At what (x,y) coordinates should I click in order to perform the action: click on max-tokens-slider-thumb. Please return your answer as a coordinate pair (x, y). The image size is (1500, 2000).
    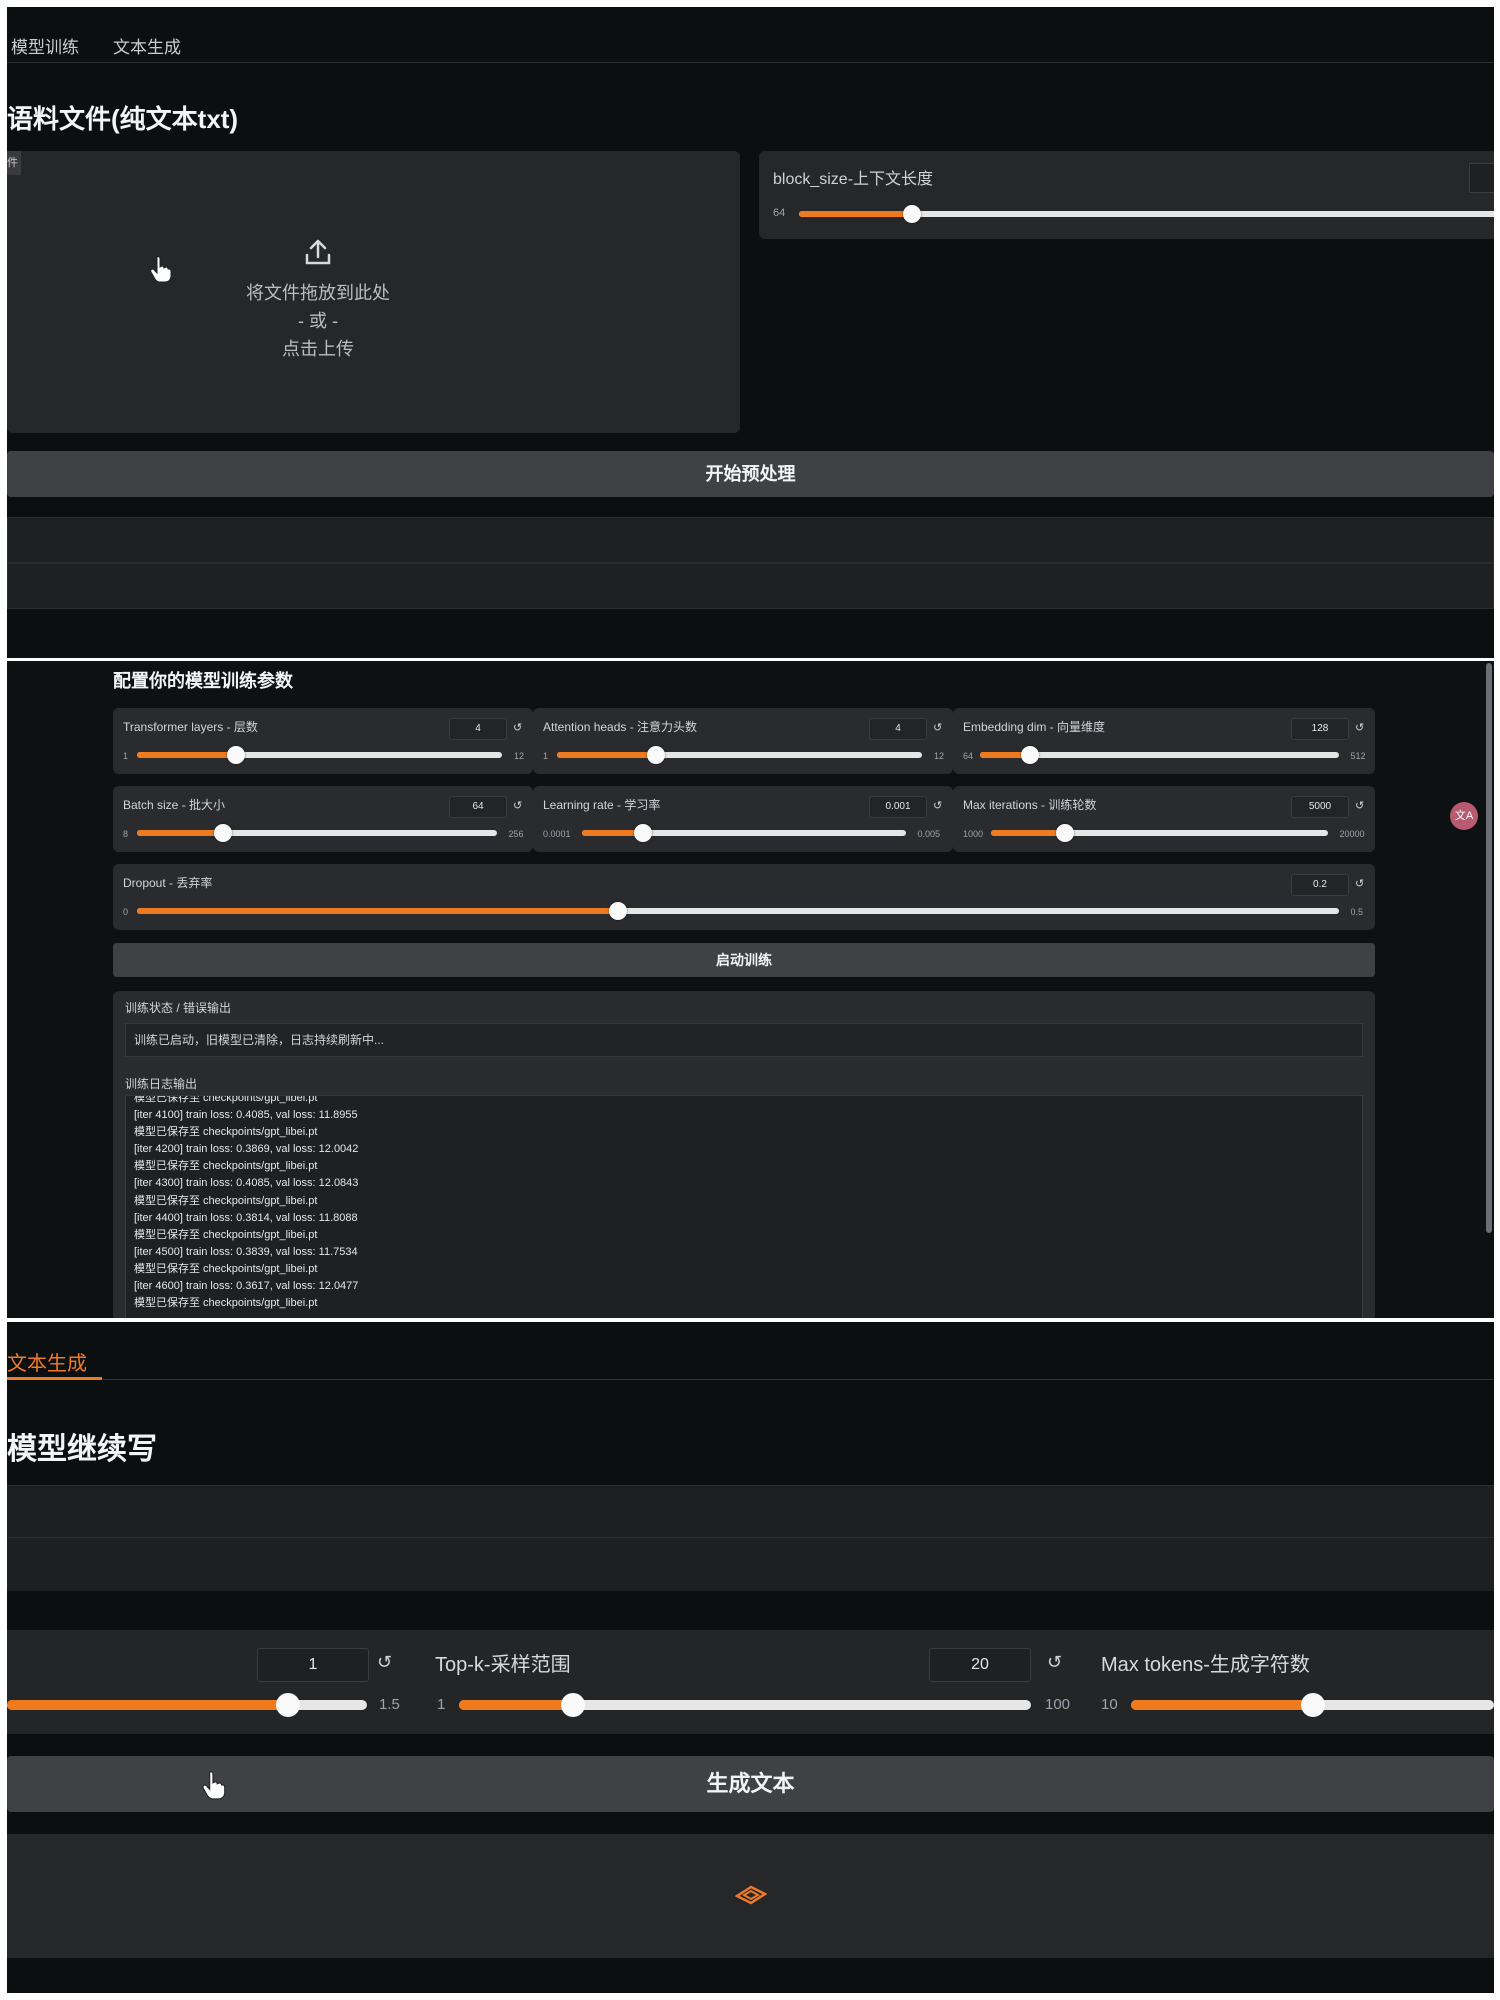
    Looking at the image, I should click on (1312, 1705).